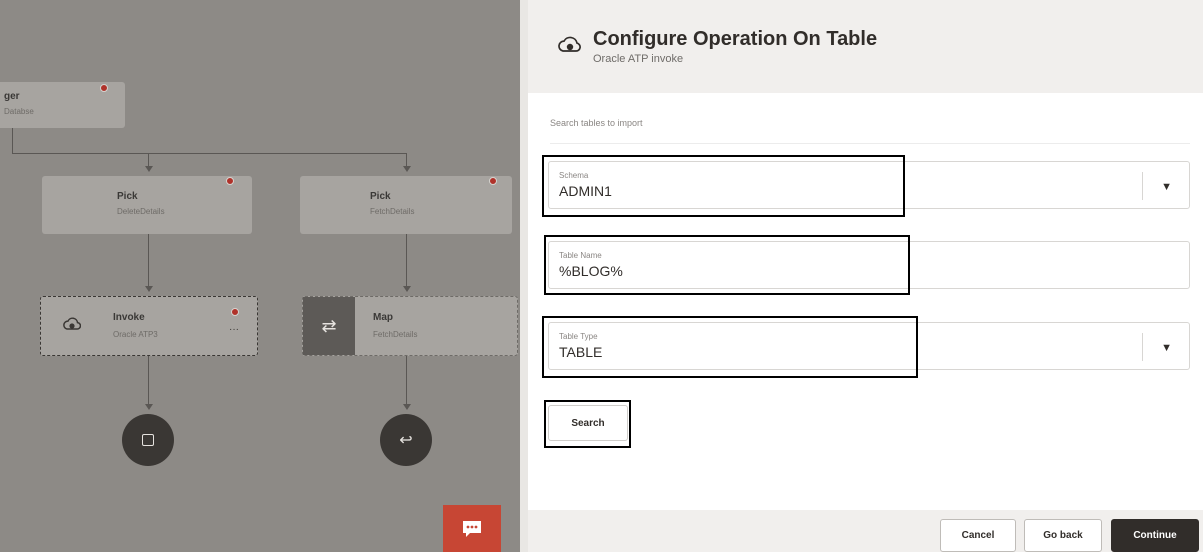  Describe the element at coordinates (329, 326) in the screenshot. I see `map-icon-box: ⇄` at that location.